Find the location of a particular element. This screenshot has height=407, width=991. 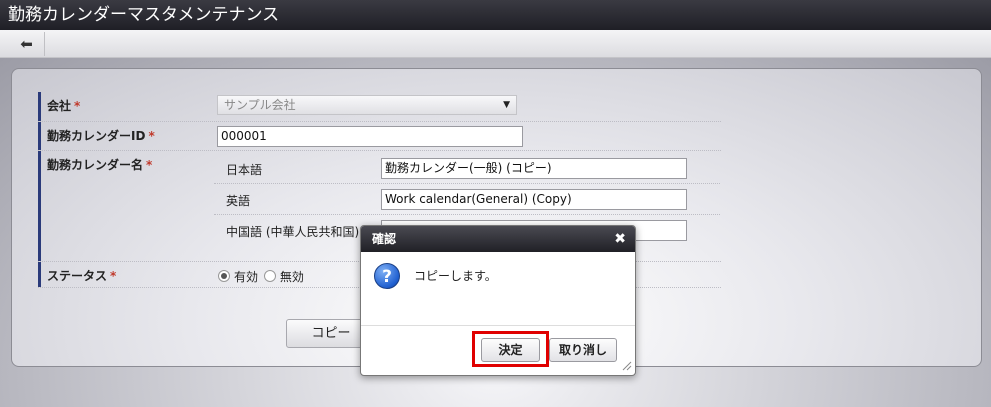

locale-label-zh: 中国語 (中華人民共和国) is located at coordinates (293, 232).